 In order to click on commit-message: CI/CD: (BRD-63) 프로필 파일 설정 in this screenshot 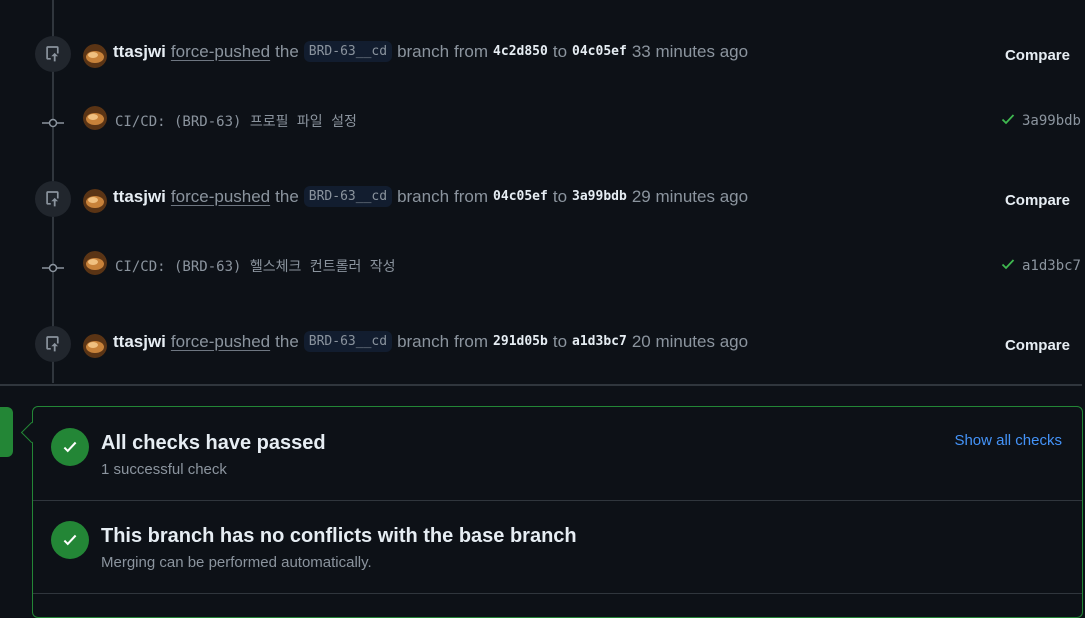, I will do `click(236, 121)`.